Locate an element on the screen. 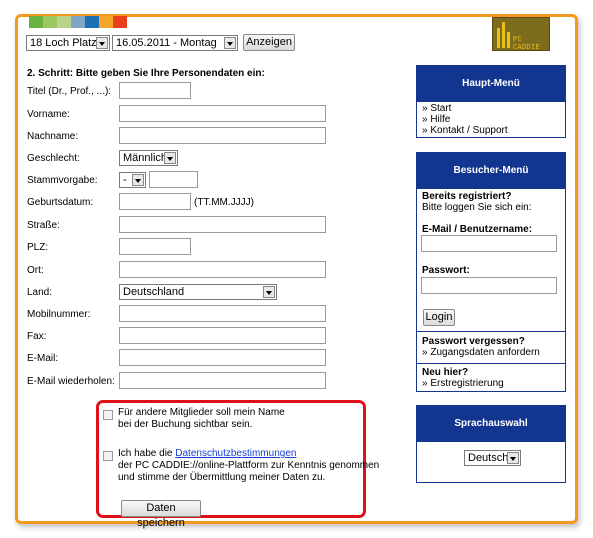 The width and height of the screenshot is (593, 538). menu-item-hilfe: » Hilfe is located at coordinates (436, 119).